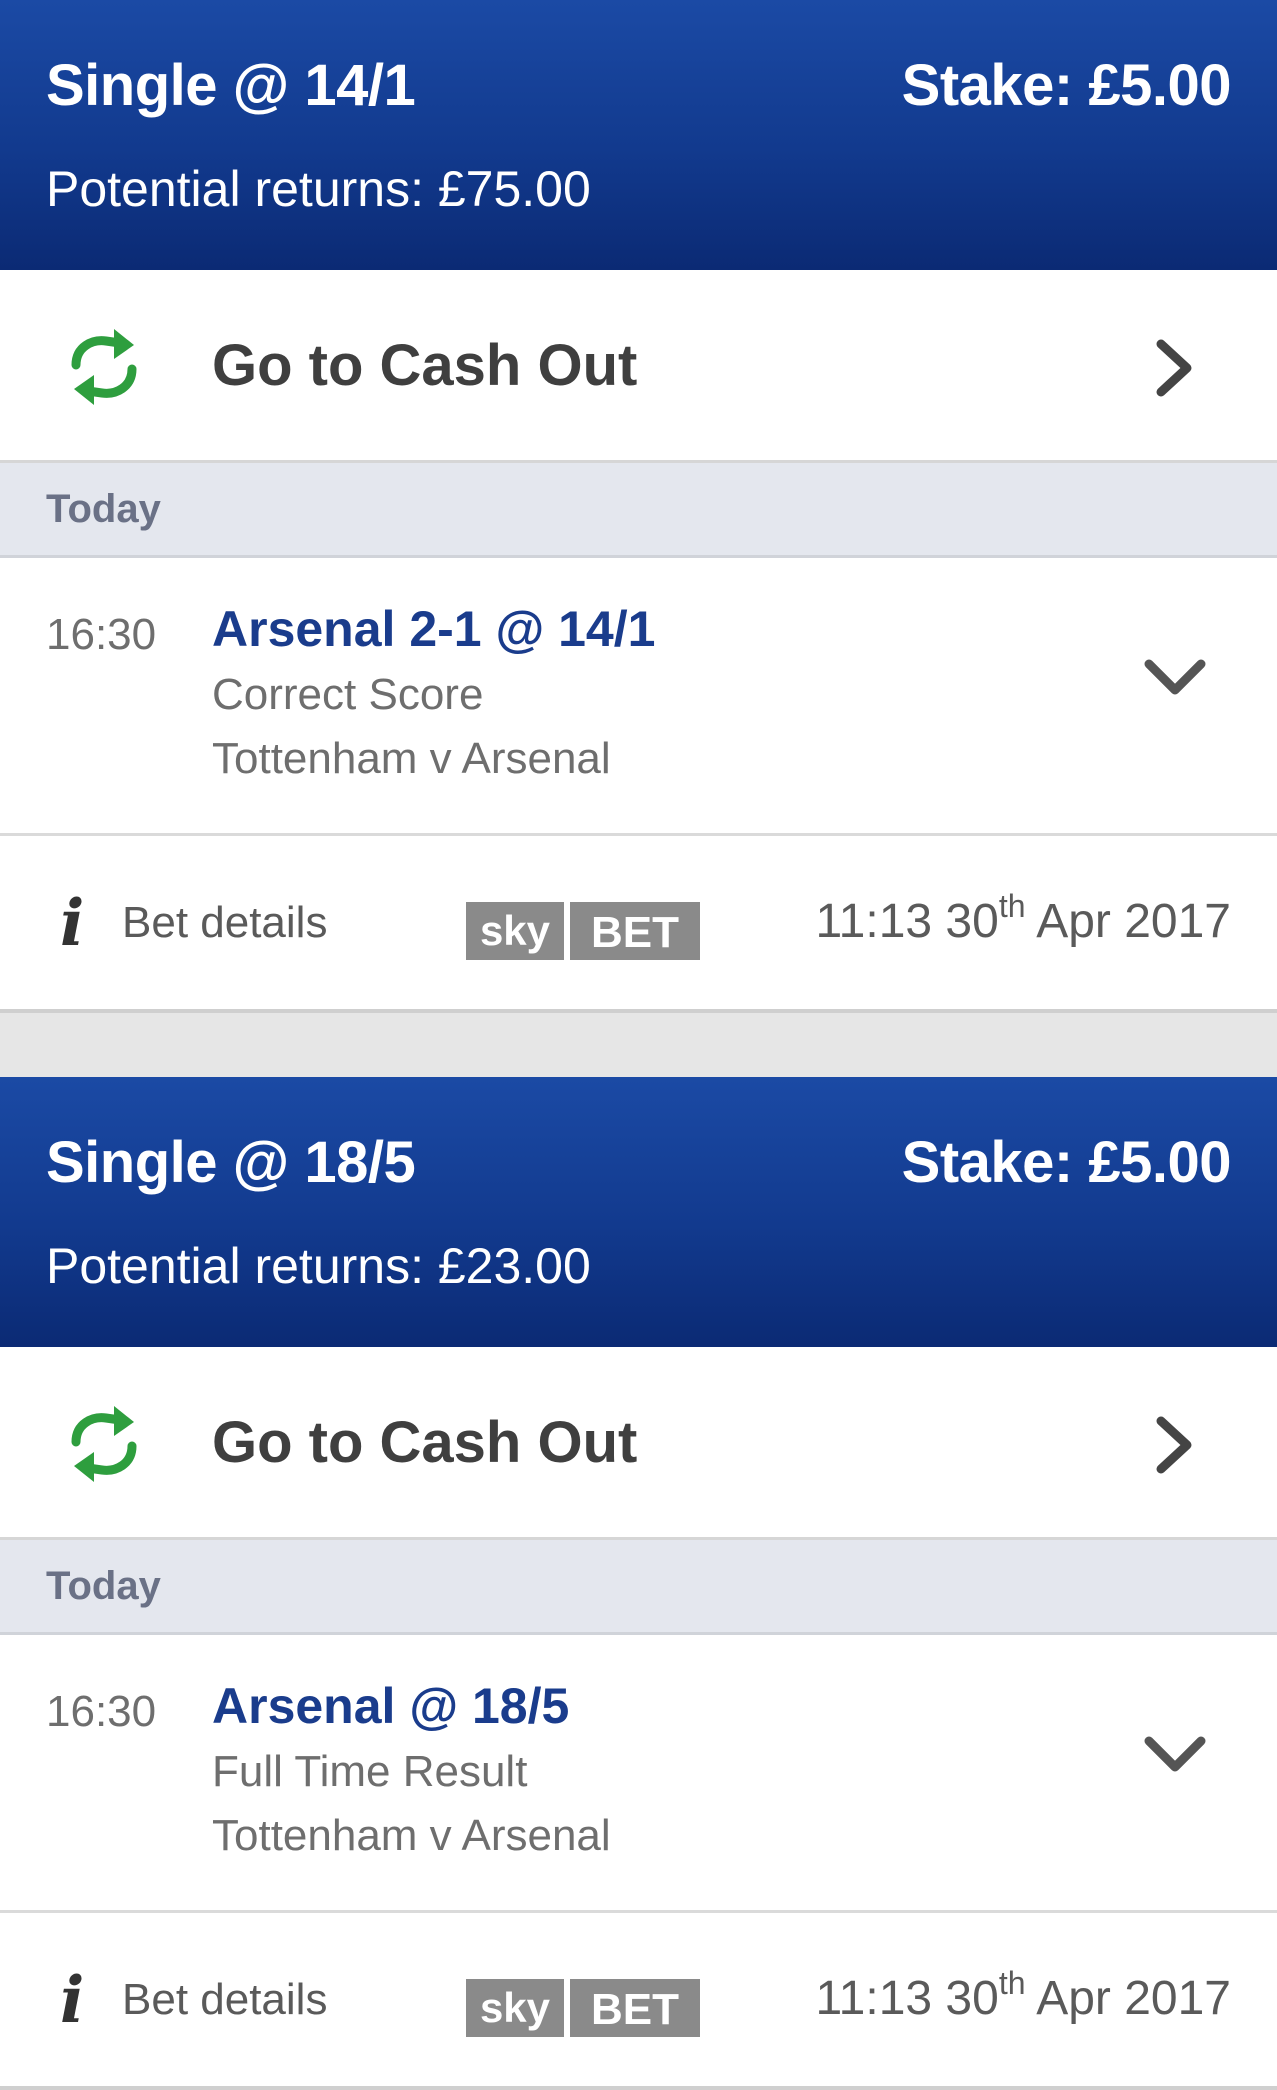 Image resolution: width=1277 pixels, height=2090 pixels. I want to click on bet-type: Single @ 18/5, so click(231, 1162).